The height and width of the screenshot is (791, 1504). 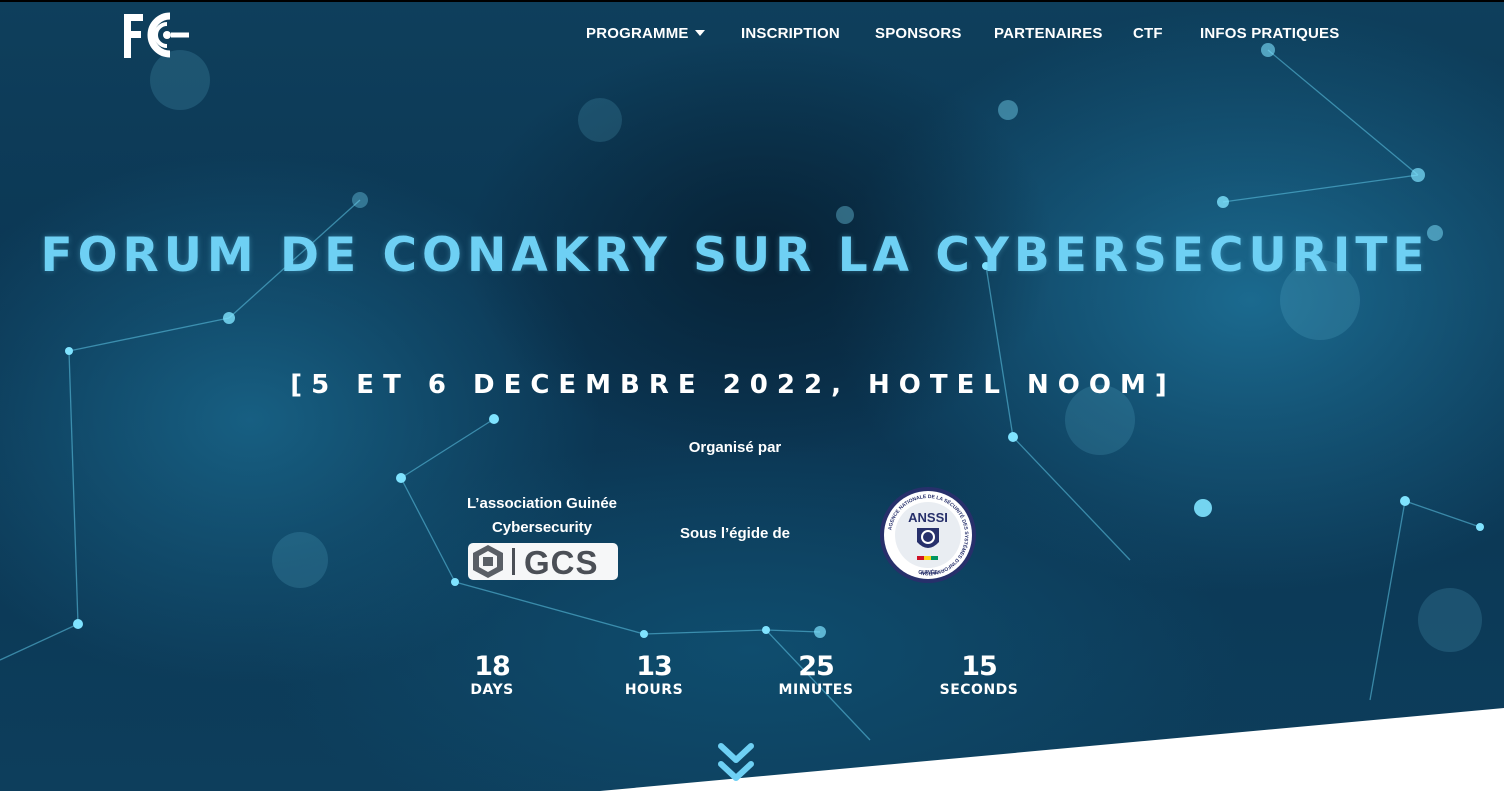 What do you see at coordinates (654, 666) in the screenshot?
I see `countdown-hours-value: 13` at bounding box center [654, 666].